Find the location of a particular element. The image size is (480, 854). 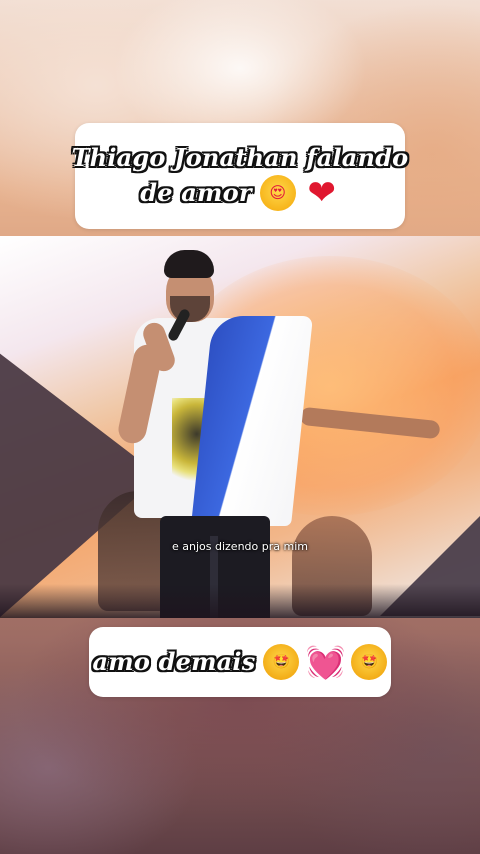

bottom-caption-text: amo demais is located at coordinates (174, 661).